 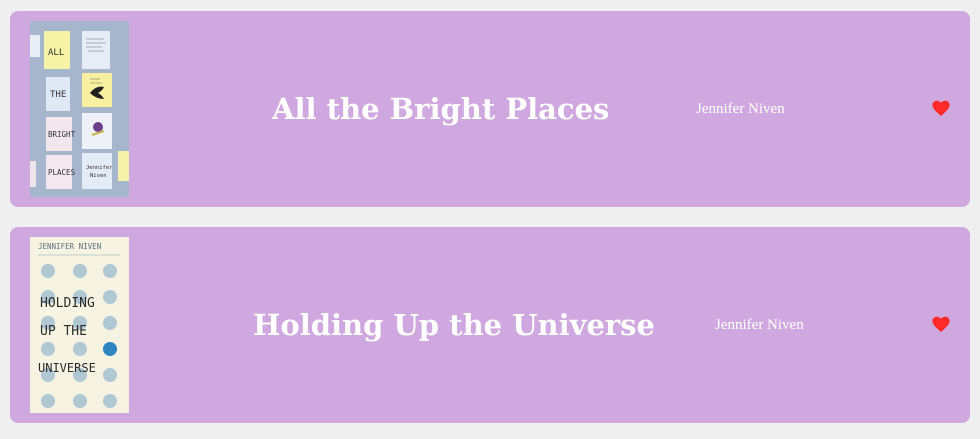 What do you see at coordinates (67, 368) in the screenshot?
I see `cover-word: UNIVERSE` at bounding box center [67, 368].